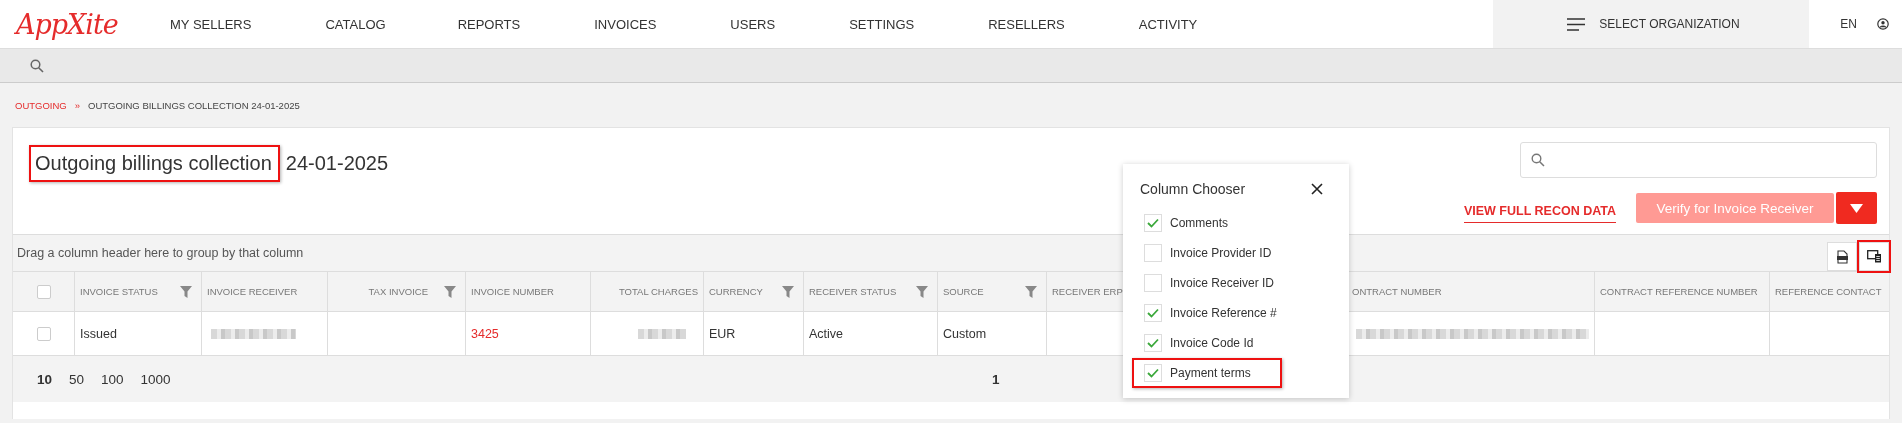 The image size is (1902, 423). Describe the element at coordinates (252, 291) in the screenshot. I see `column-header: INVOICE RECEIVER` at that location.